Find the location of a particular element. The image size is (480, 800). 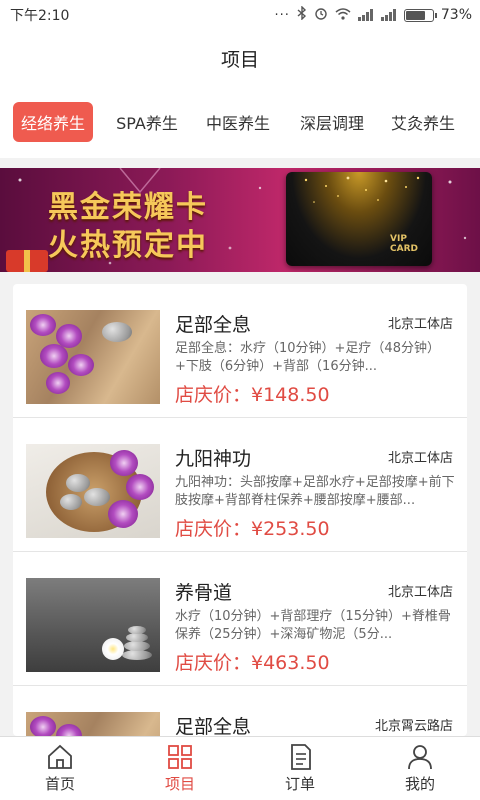

card-glitter is located at coordinates (362, 189).